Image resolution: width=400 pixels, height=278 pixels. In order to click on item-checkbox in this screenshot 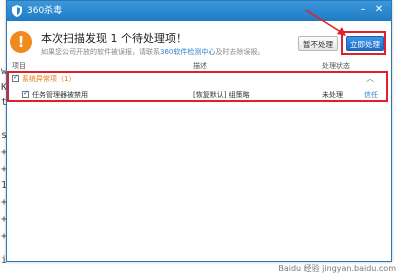, I will do `click(25, 93)`.